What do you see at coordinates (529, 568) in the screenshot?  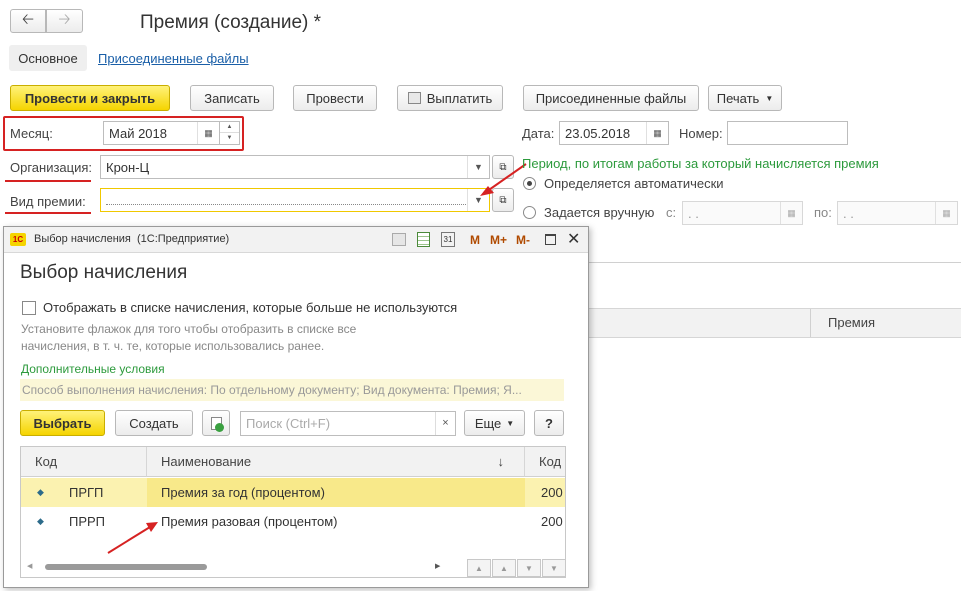 I see `nav-down-icon: ▼` at bounding box center [529, 568].